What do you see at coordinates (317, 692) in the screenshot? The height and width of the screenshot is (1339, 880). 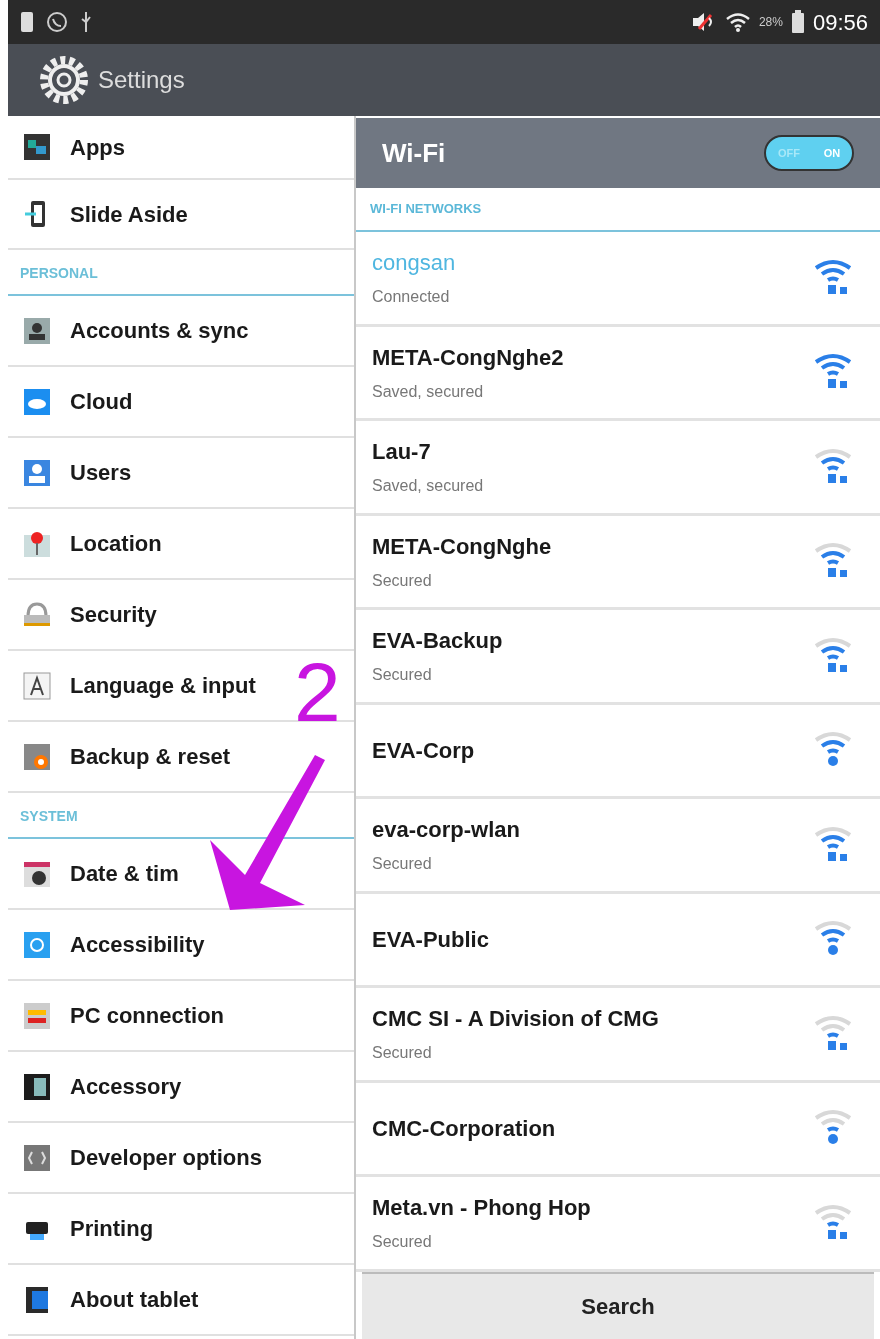 I see `annotation-number: 2` at bounding box center [317, 692].